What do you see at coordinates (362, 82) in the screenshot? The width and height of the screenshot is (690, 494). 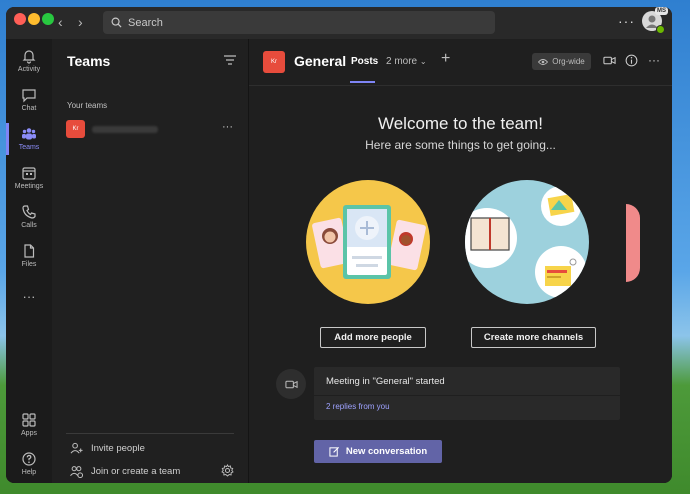 I see `active-tab-underline` at bounding box center [362, 82].